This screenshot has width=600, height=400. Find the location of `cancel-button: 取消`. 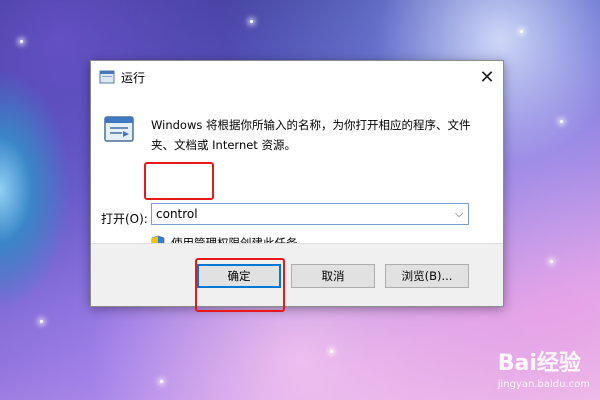

cancel-button: 取消 is located at coordinates (333, 276).